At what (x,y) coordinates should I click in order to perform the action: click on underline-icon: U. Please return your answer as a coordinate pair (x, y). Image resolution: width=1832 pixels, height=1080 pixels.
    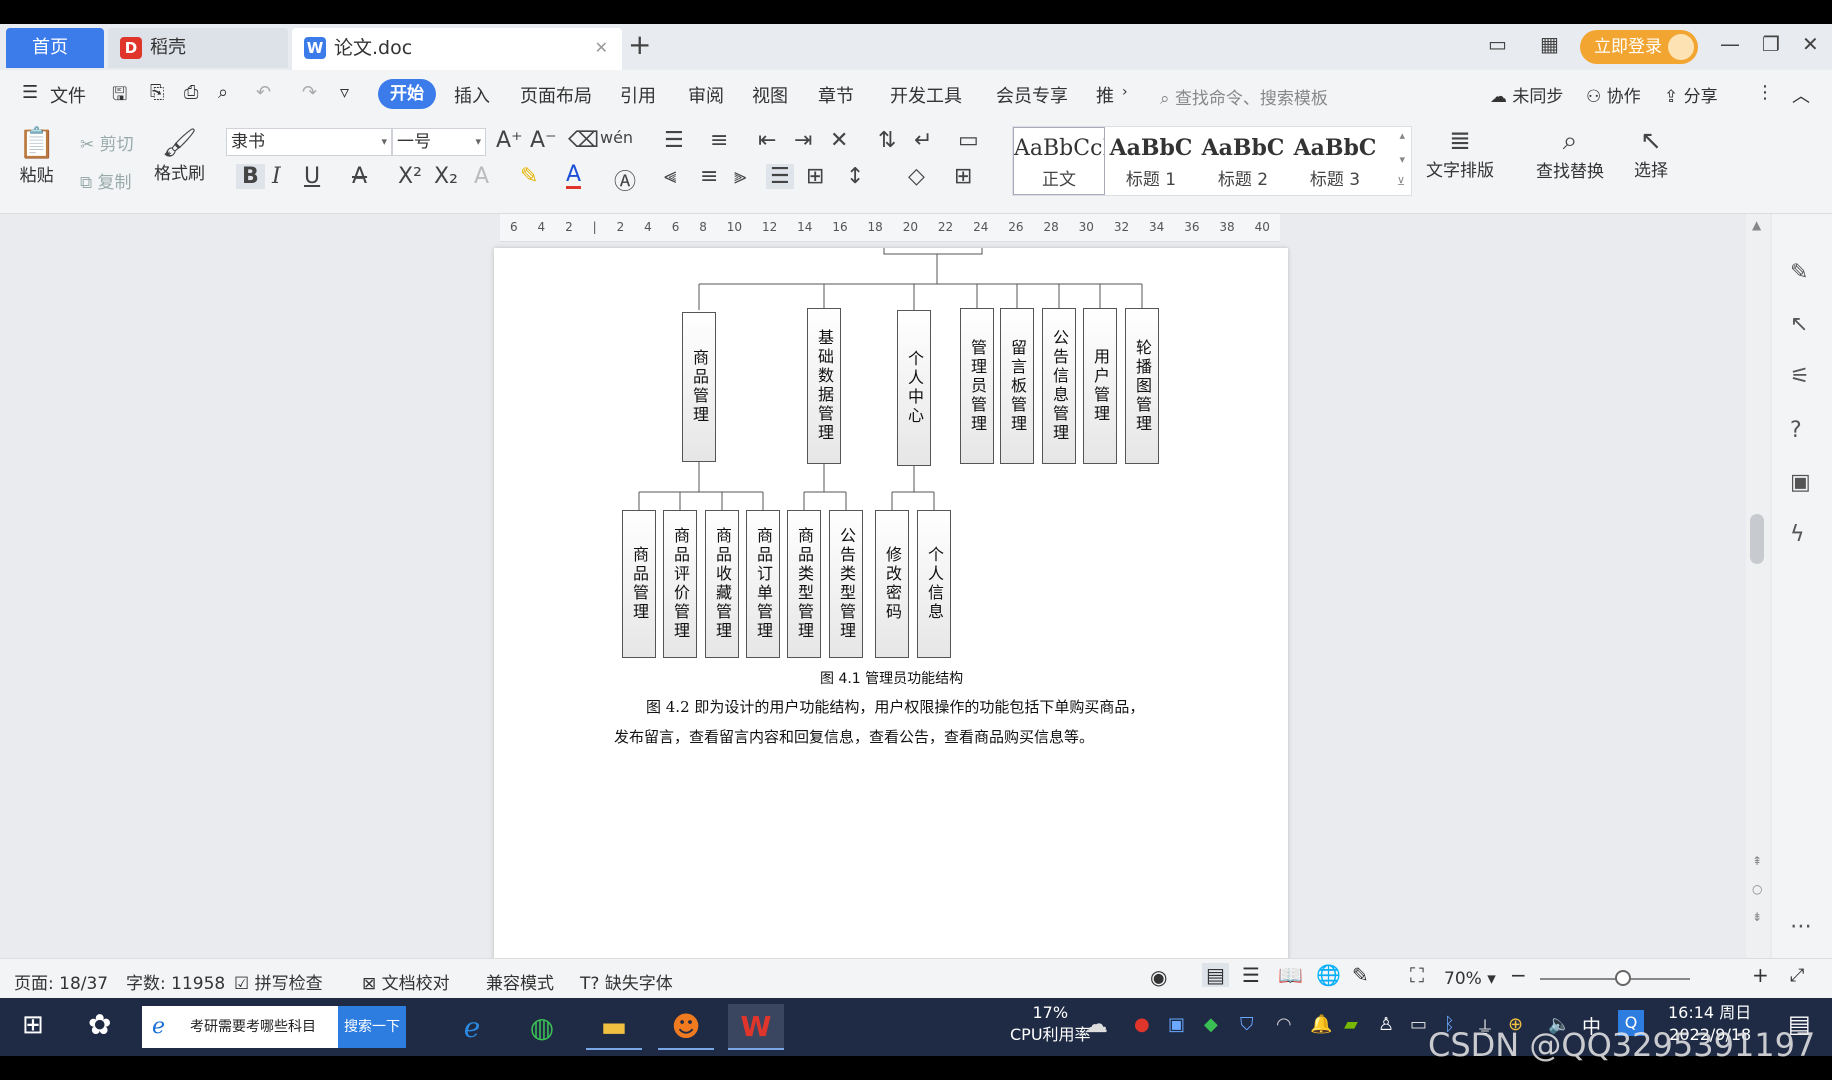
    Looking at the image, I should click on (312, 176).